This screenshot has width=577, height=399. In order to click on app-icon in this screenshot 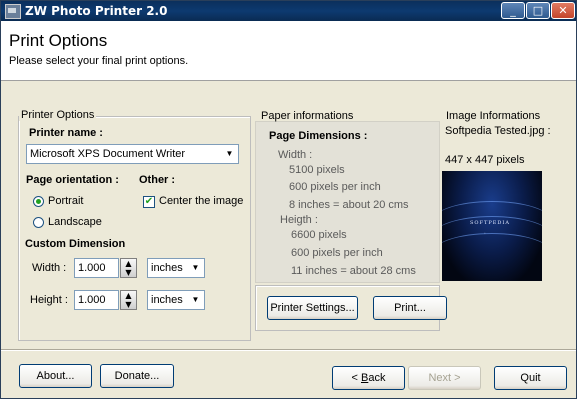, I will do `click(13, 11)`.